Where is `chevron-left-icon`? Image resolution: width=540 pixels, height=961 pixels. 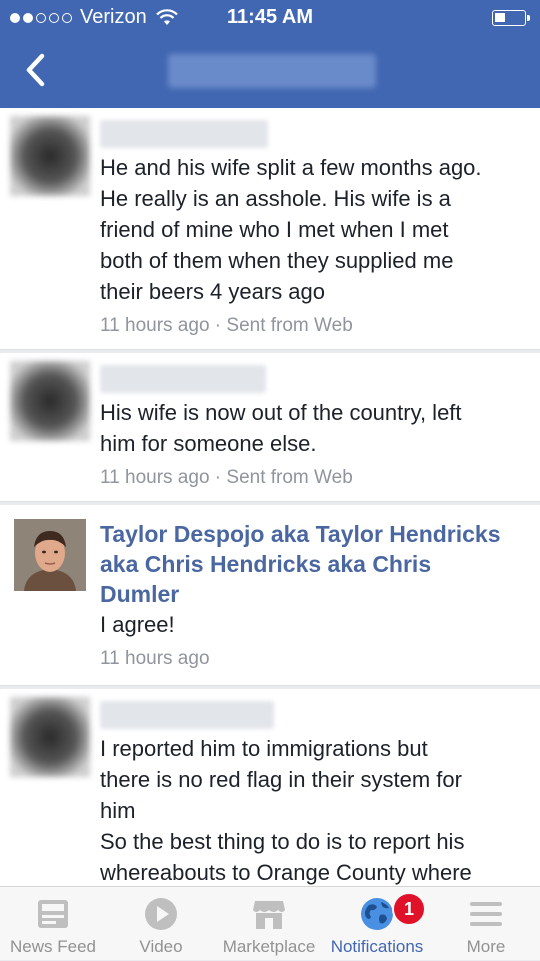 chevron-left-icon is located at coordinates (35, 70).